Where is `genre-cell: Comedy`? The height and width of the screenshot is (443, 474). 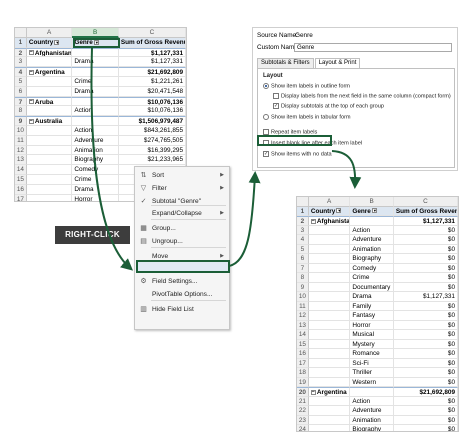
genre-cell: Comedy is located at coordinates (95, 170).